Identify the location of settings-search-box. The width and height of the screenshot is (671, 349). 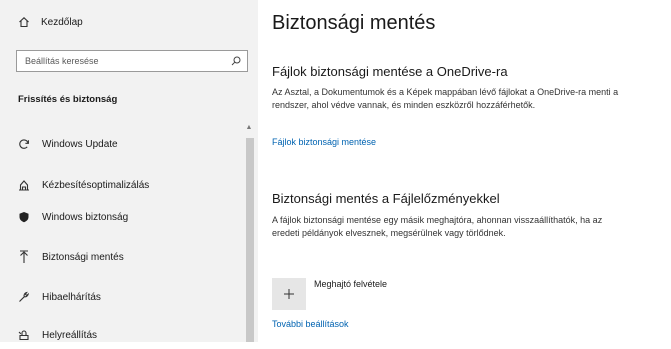
(132, 61).